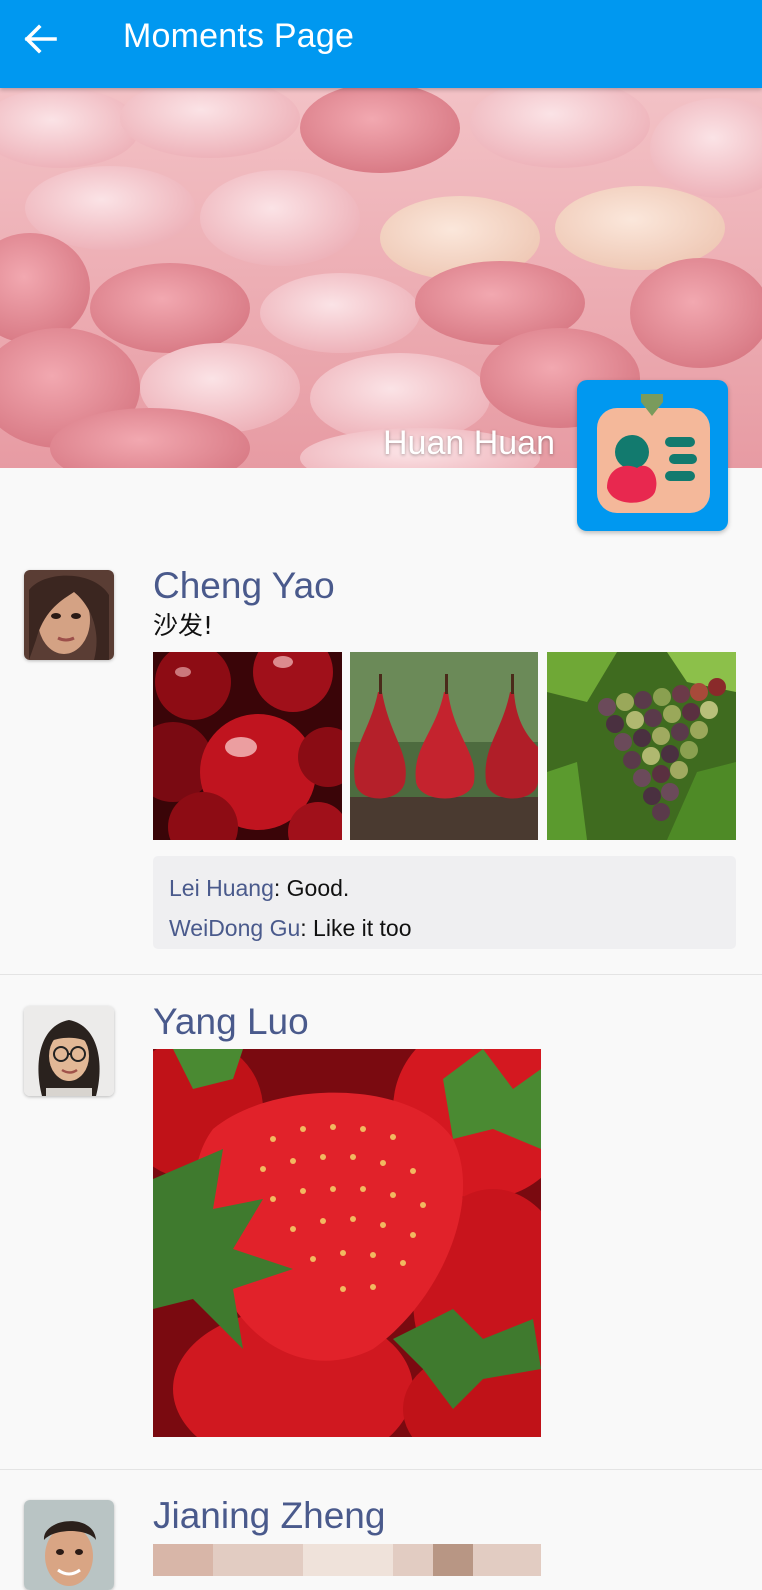  Describe the element at coordinates (231, 1022) in the screenshot. I see `post-author-name: Yang Luo` at that location.